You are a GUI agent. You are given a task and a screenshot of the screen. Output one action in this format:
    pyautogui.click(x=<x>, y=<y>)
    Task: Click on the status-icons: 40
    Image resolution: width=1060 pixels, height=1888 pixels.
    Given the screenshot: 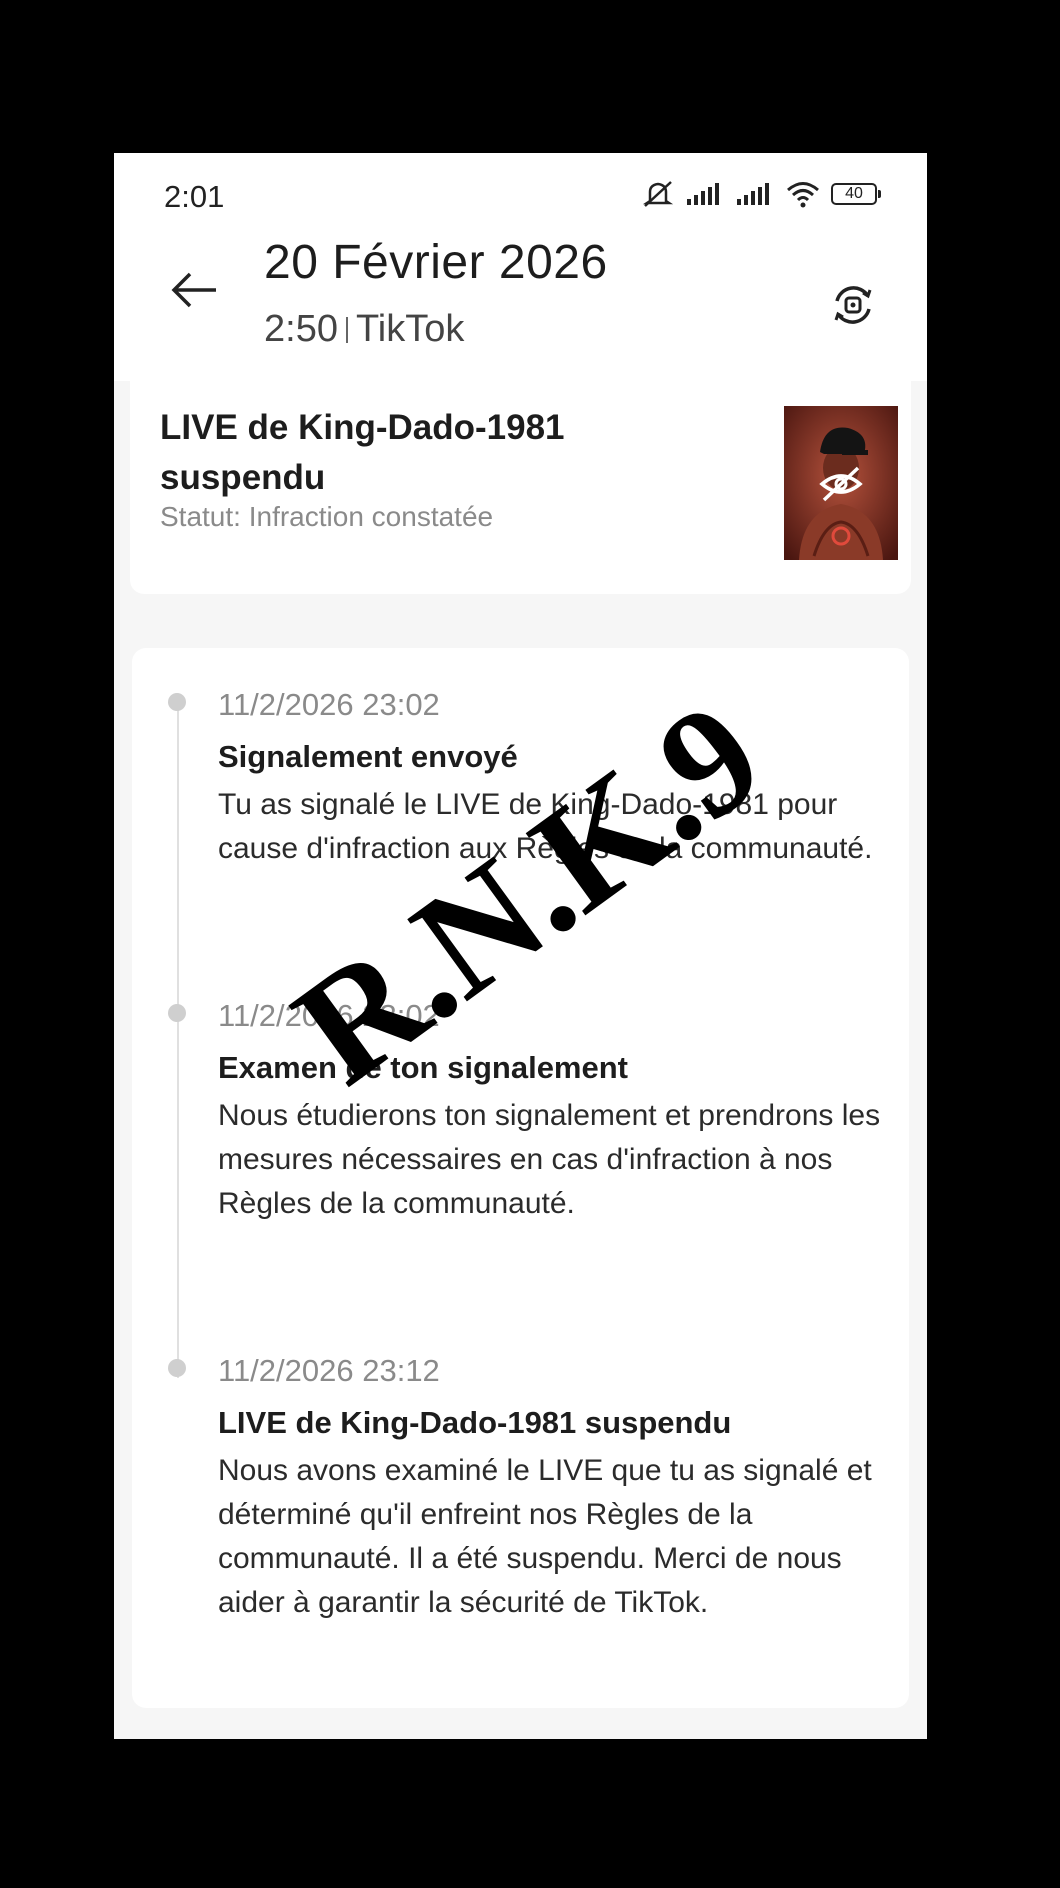 What is the action you would take?
    pyautogui.click(x=761, y=194)
    